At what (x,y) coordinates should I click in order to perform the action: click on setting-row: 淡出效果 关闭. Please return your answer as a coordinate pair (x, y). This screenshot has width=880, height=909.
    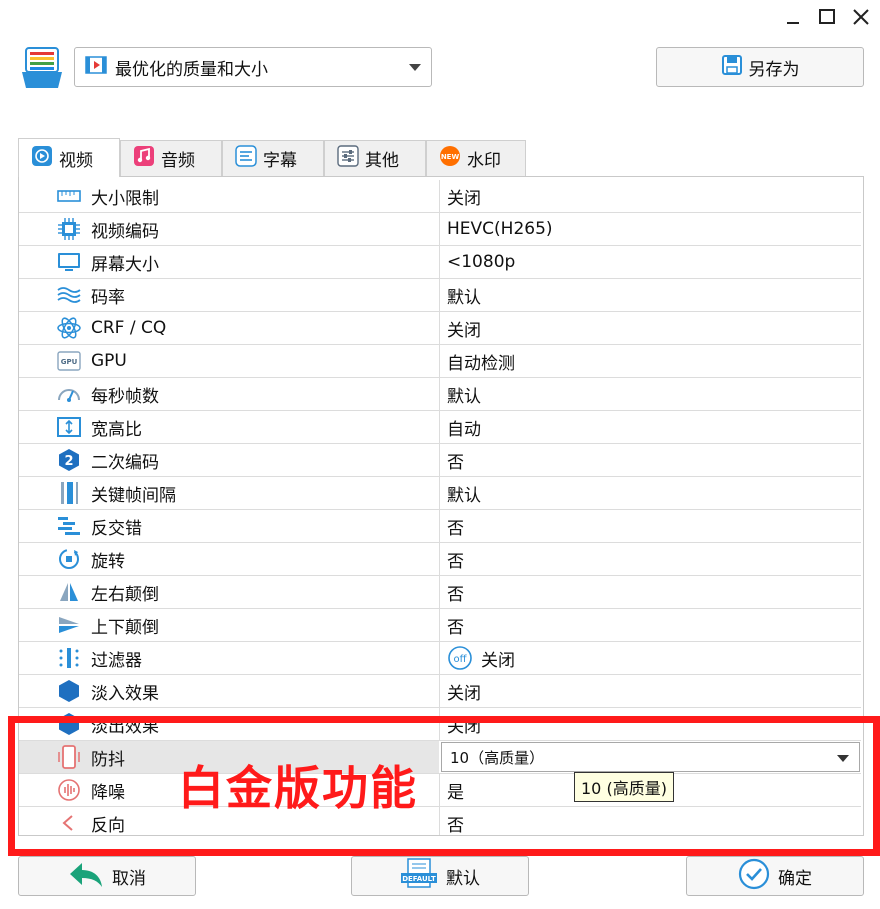
    Looking at the image, I should click on (440, 724).